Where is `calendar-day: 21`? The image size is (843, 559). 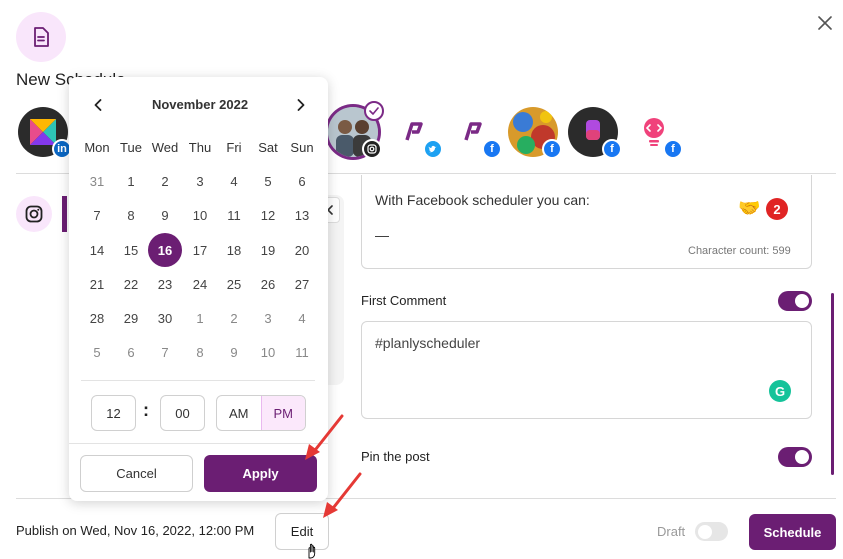
calendar-day: 21 is located at coordinates (97, 284).